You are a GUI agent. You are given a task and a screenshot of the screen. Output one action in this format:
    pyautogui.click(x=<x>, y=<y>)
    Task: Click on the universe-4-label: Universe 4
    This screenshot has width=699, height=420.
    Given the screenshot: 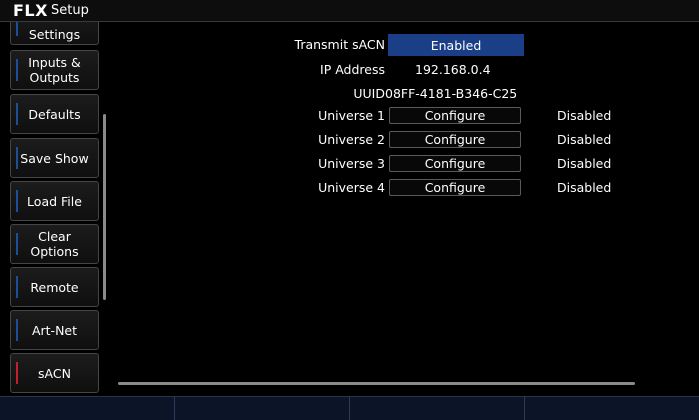 What is the action you would take?
    pyautogui.click(x=351, y=187)
    